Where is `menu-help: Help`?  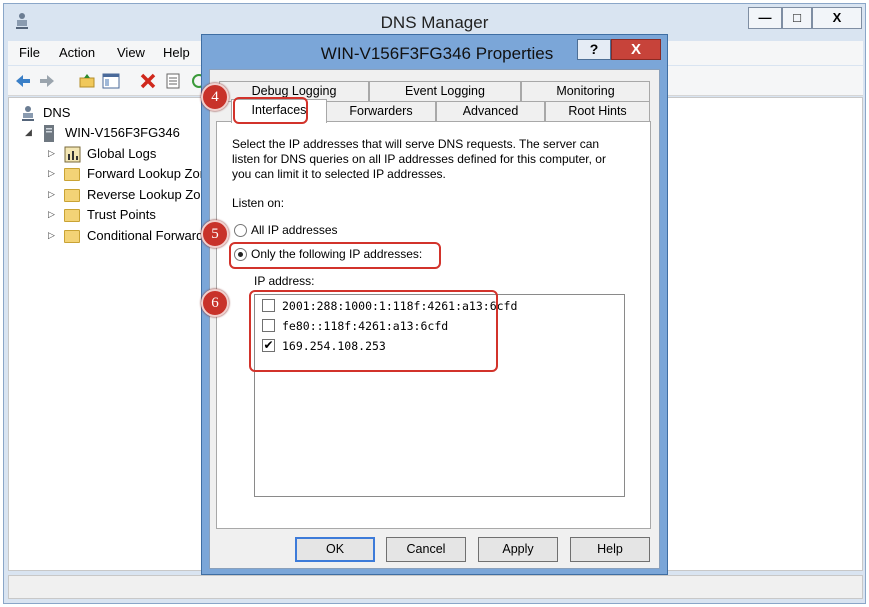
menu-help: Help is located at coordinates (176, 52).